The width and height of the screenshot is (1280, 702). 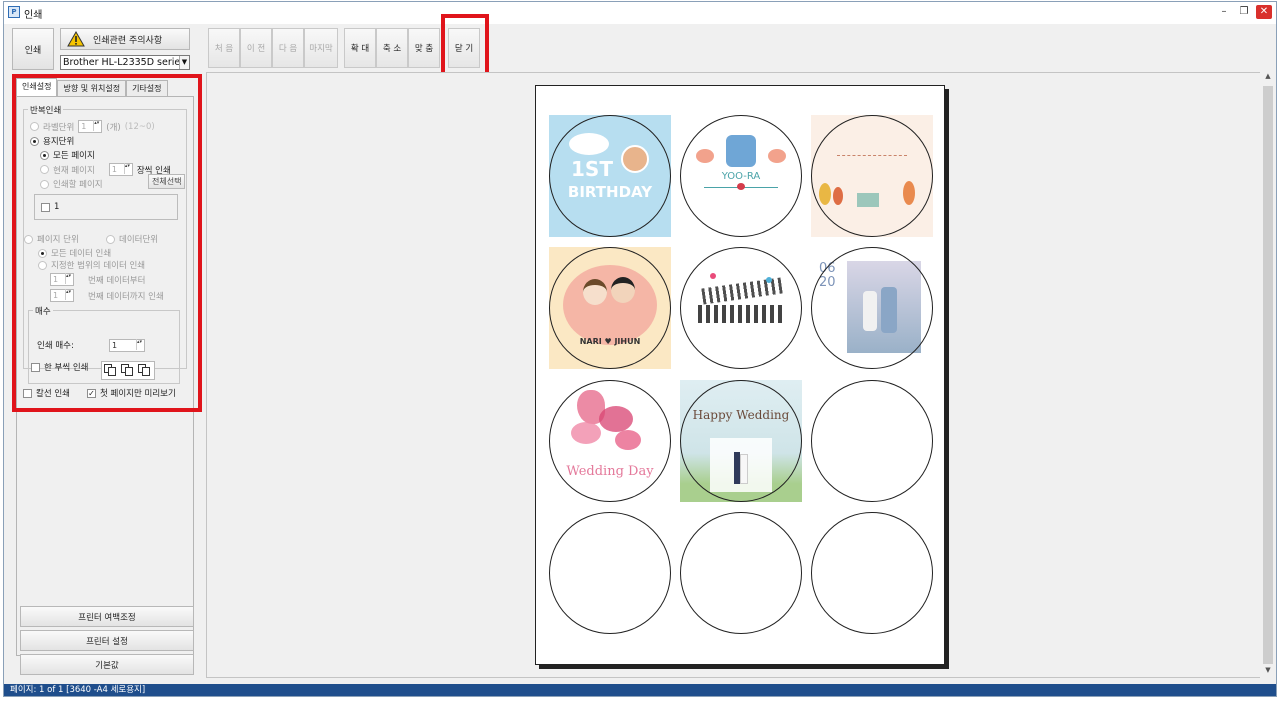 What do you see at coordinates (256, 48) in the screenshot?
I see `prev-page-button: 이 전` at bounding box center [256, 48].